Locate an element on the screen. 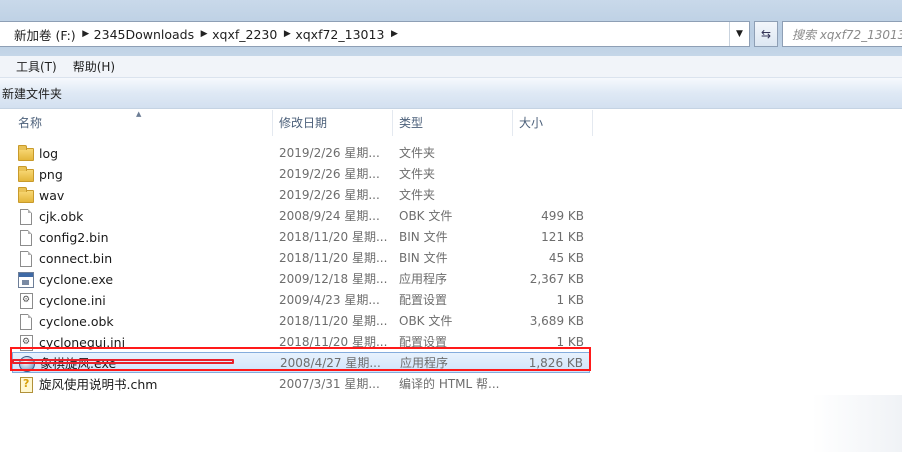  exe-icon is located at coordinates (26, 280).